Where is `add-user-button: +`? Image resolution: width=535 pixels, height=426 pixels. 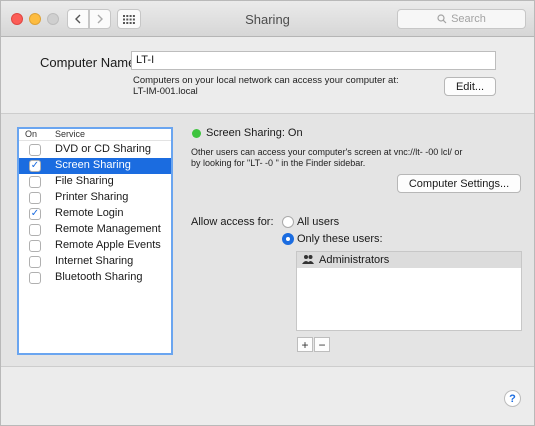
add-user-button: + is located at coordinates (305, 344).